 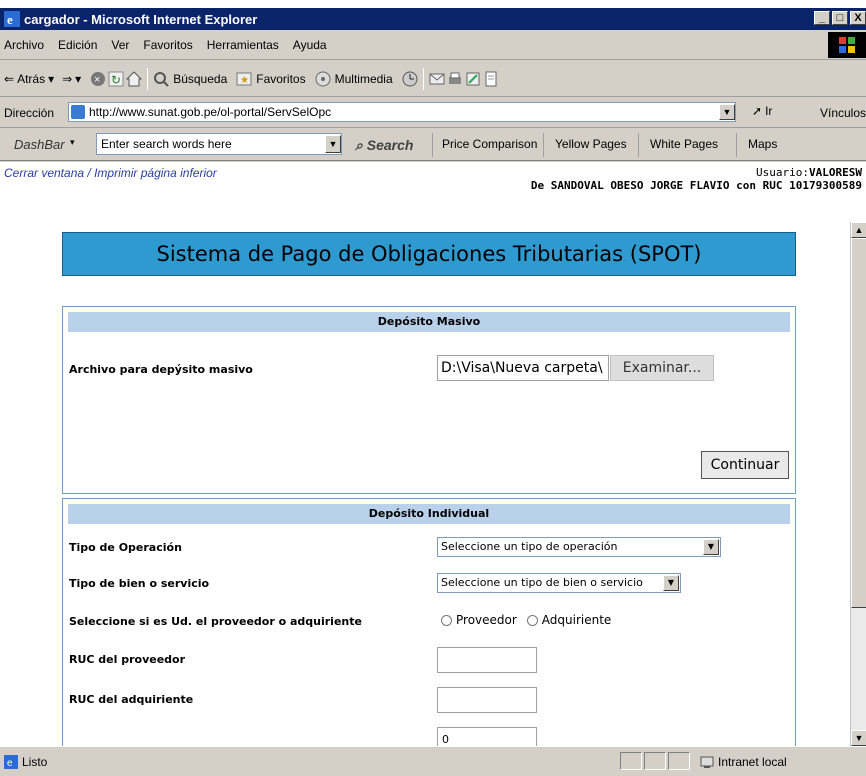 I want to click on ruc-proveedor-label: RUC del proveedor, so click(x=127, y=659).